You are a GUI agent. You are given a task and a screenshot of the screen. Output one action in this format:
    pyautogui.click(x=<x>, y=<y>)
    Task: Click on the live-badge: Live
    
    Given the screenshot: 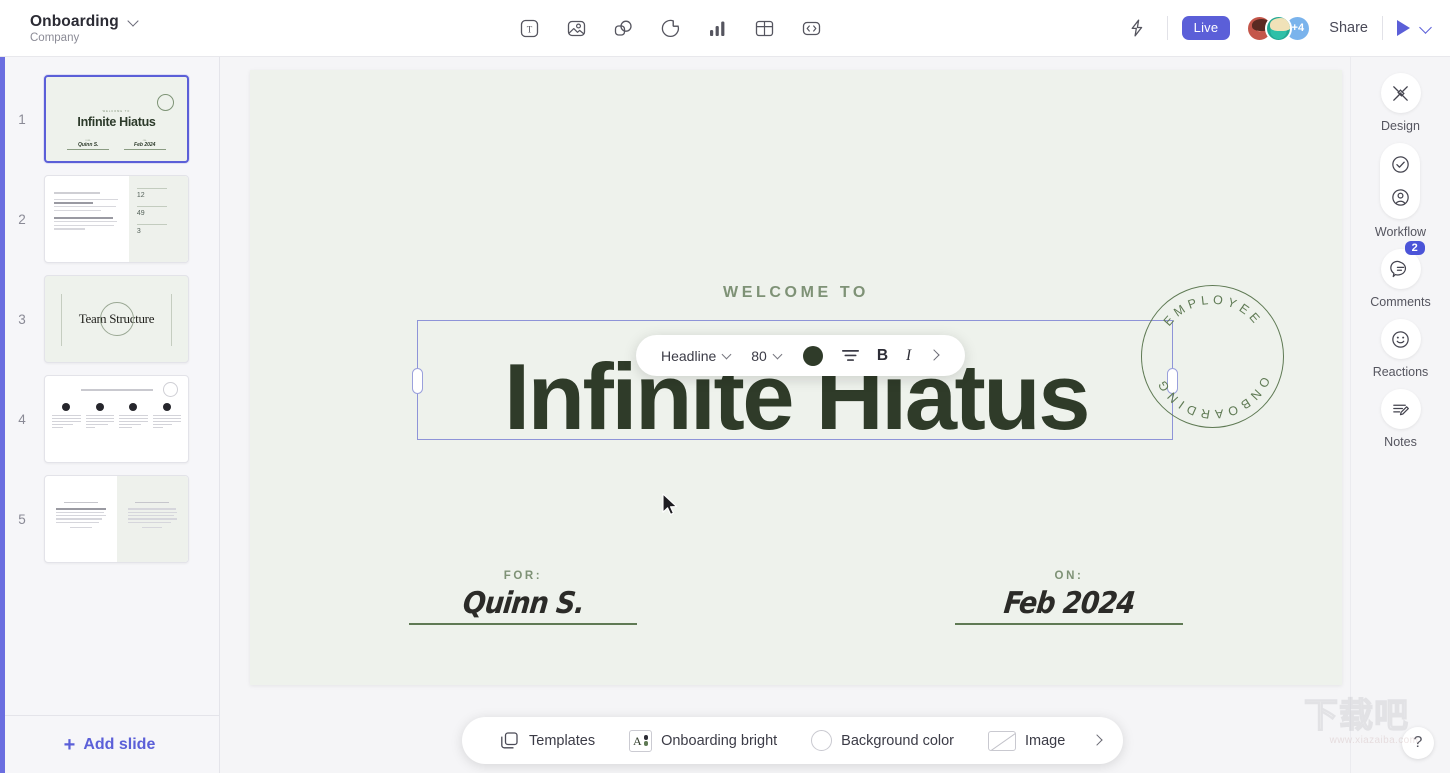 What is the action you would take?
    pyautogui.click(x=1206, y=28)
    